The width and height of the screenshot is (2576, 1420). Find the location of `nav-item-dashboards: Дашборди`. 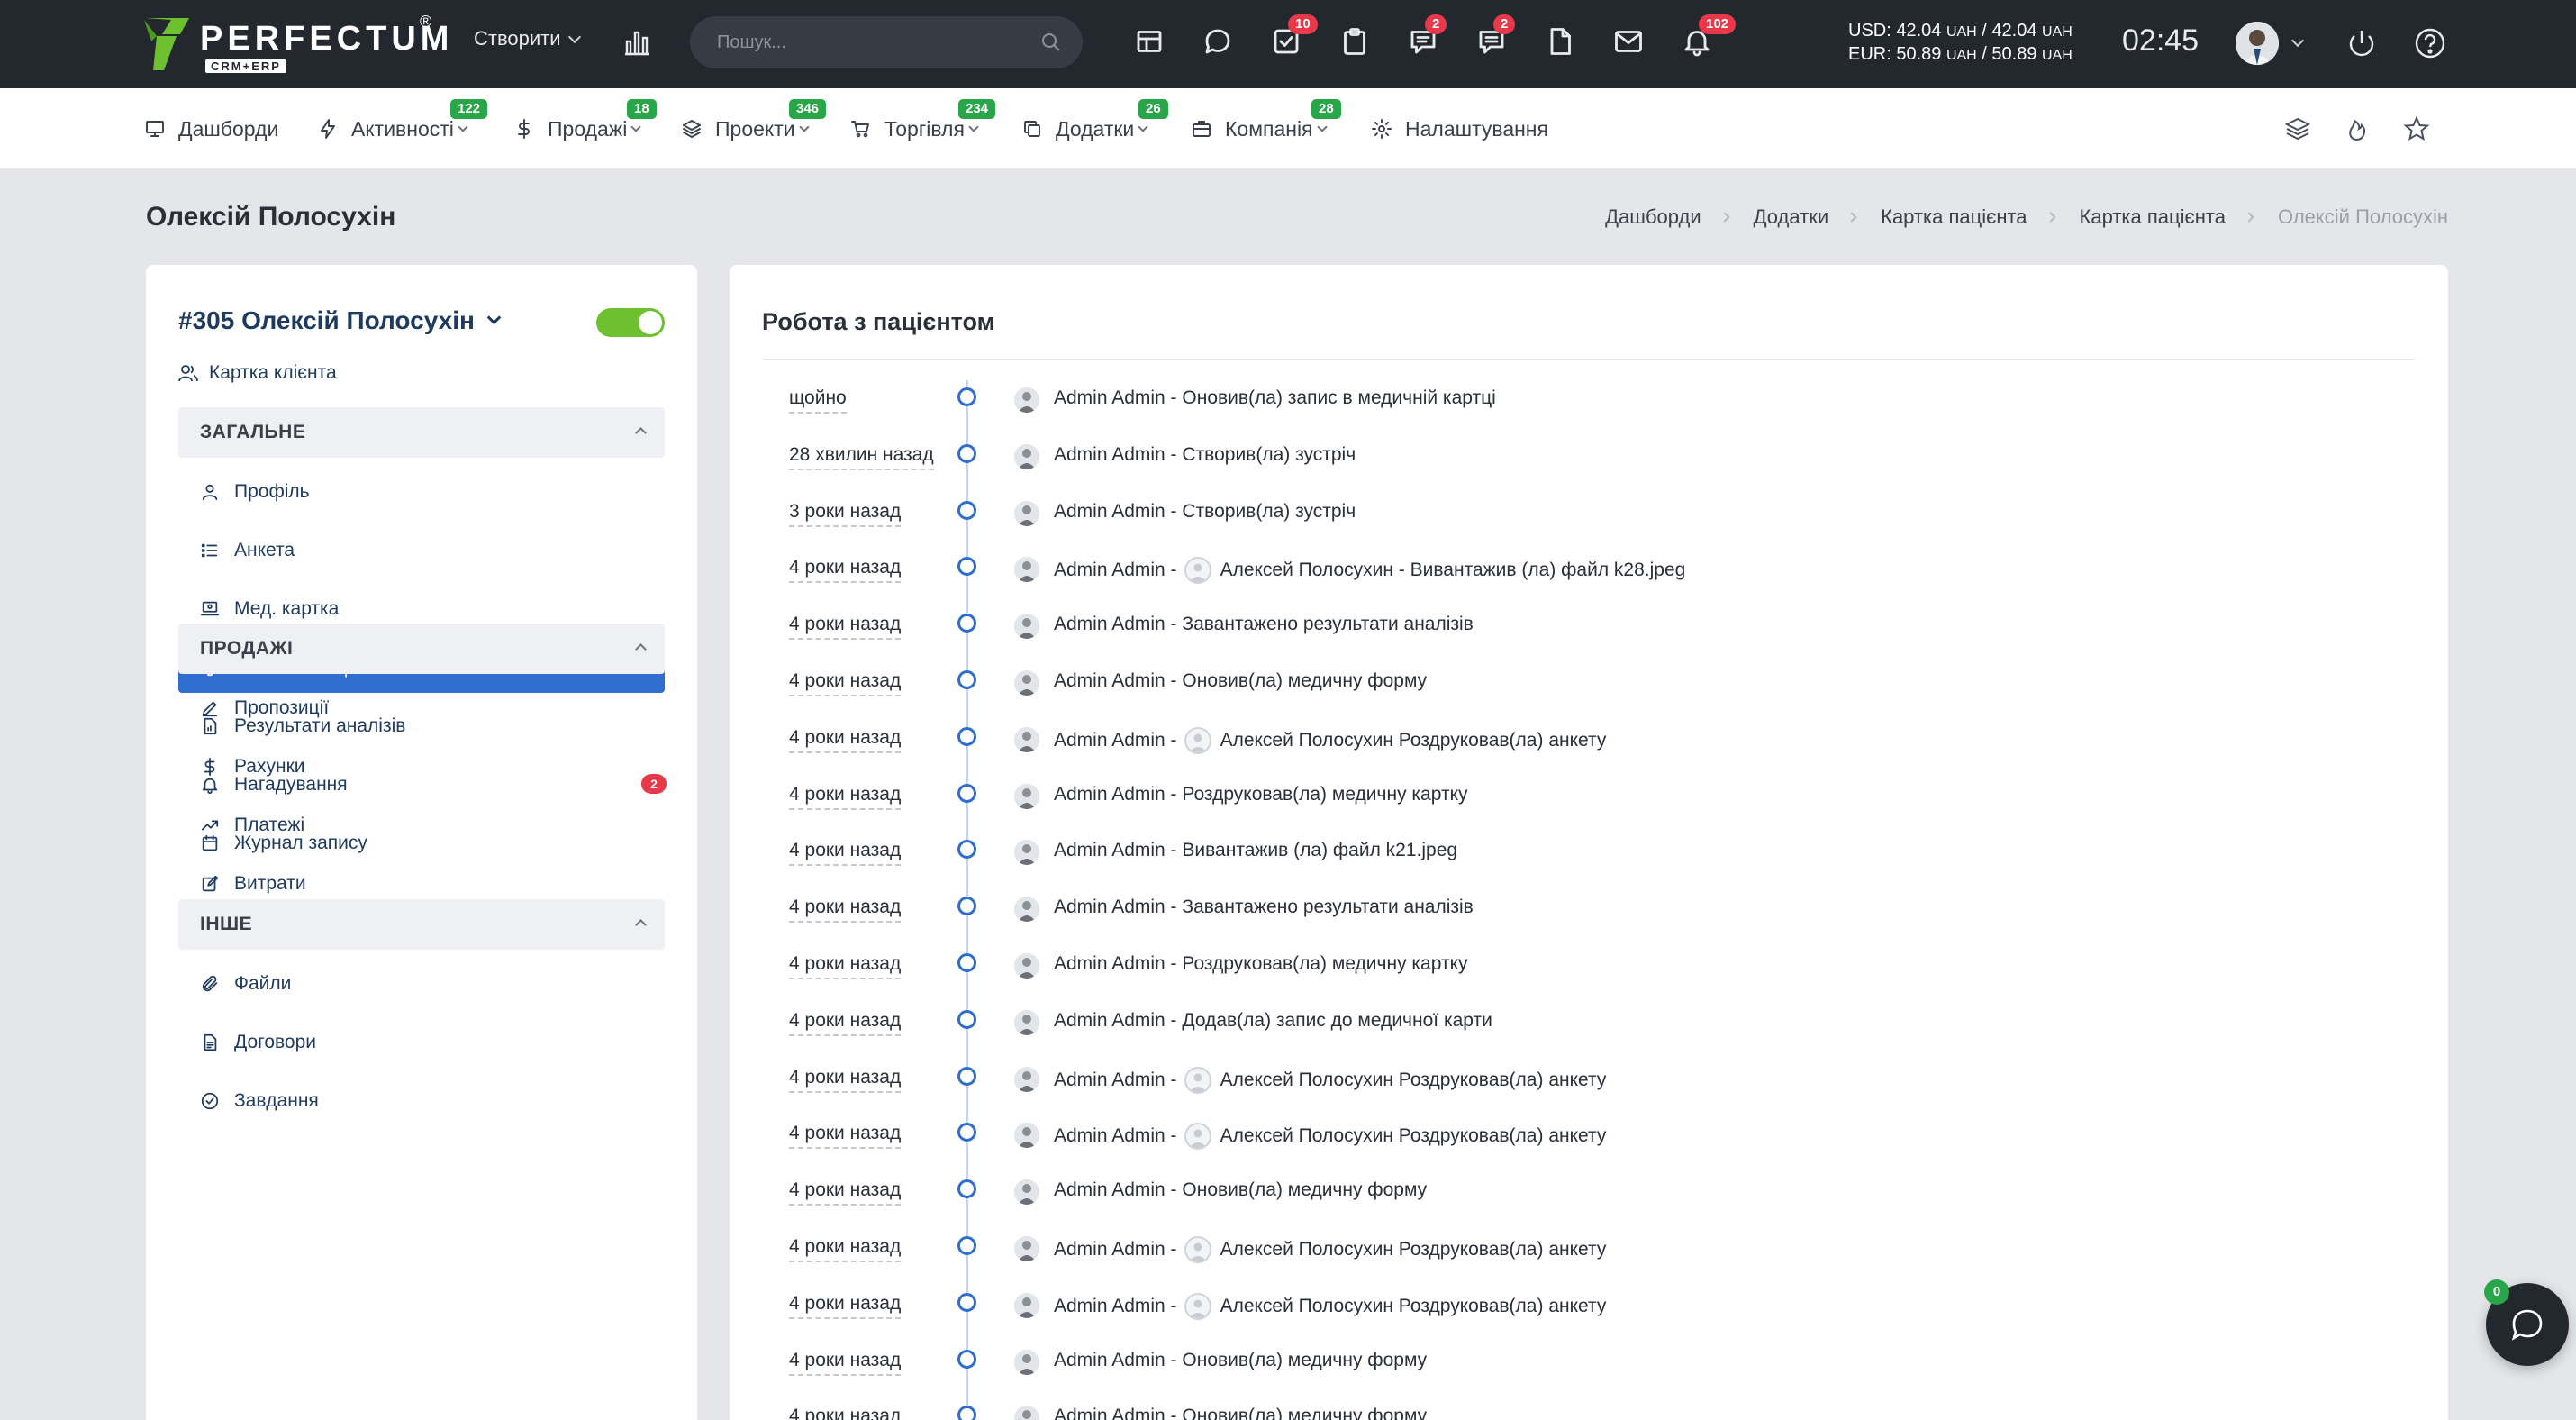

nav-item-dashboards: Дашборди is located at coordinates (211, 128).